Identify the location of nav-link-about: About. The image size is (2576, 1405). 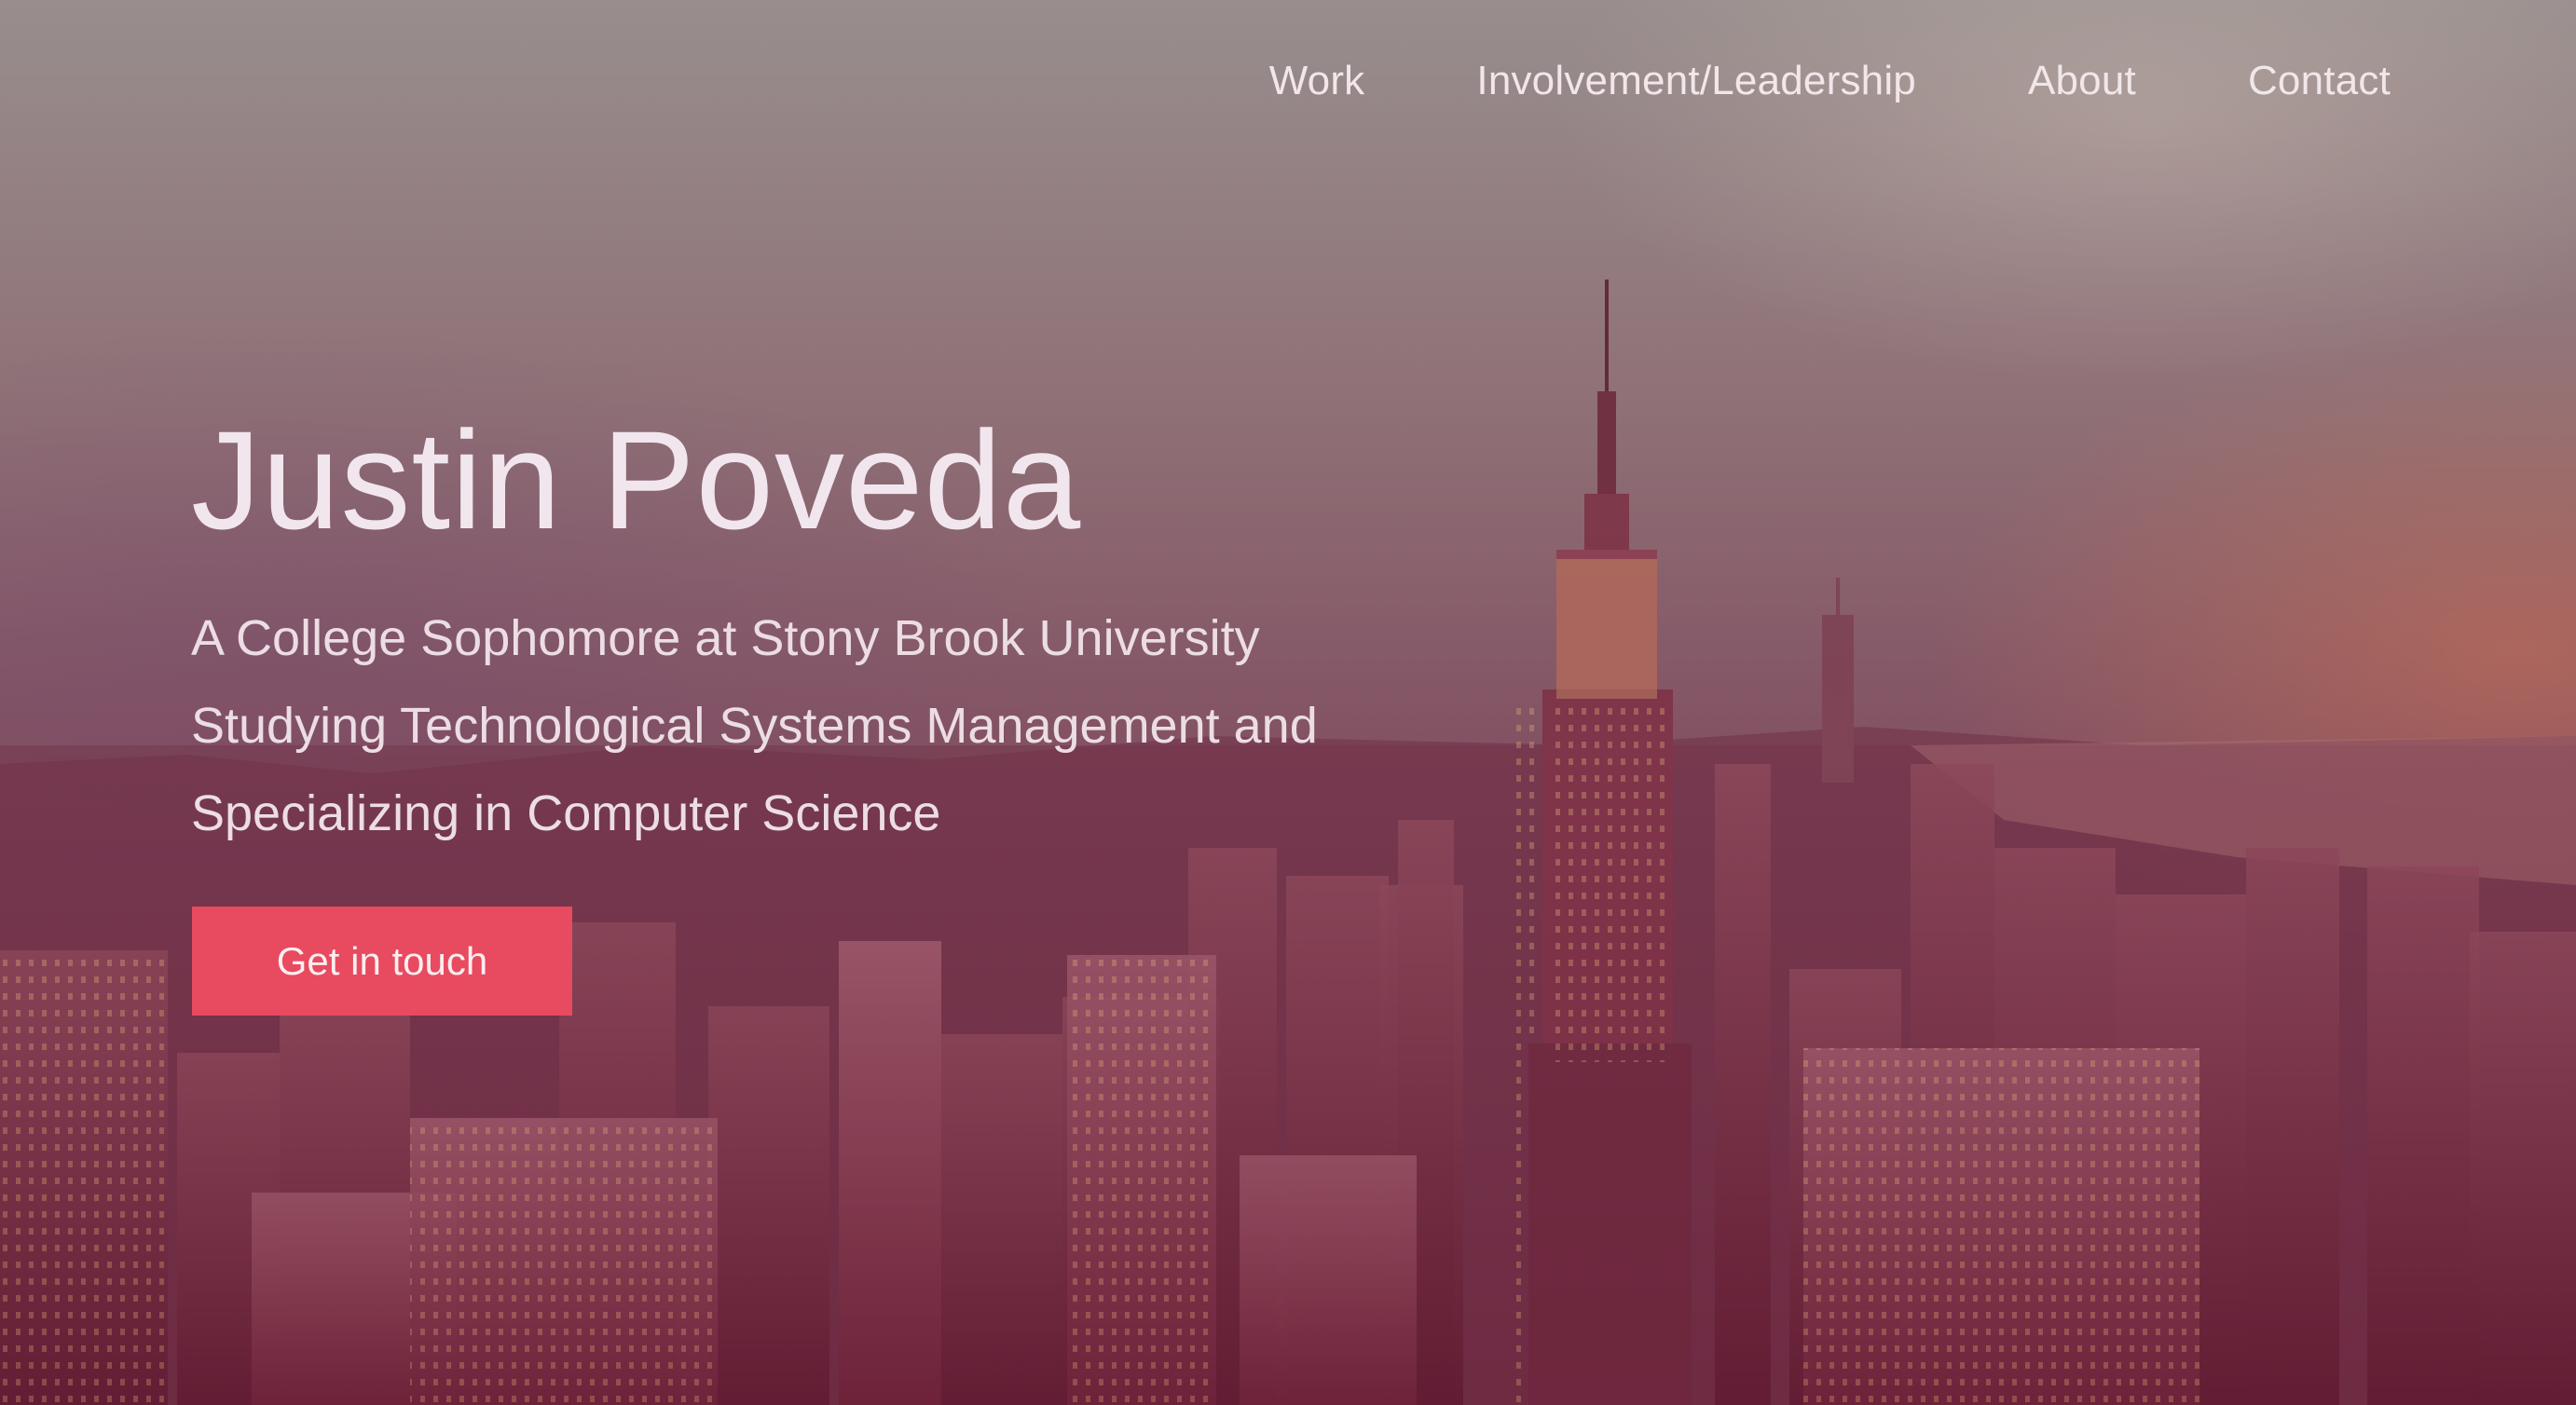
(2082, 81).